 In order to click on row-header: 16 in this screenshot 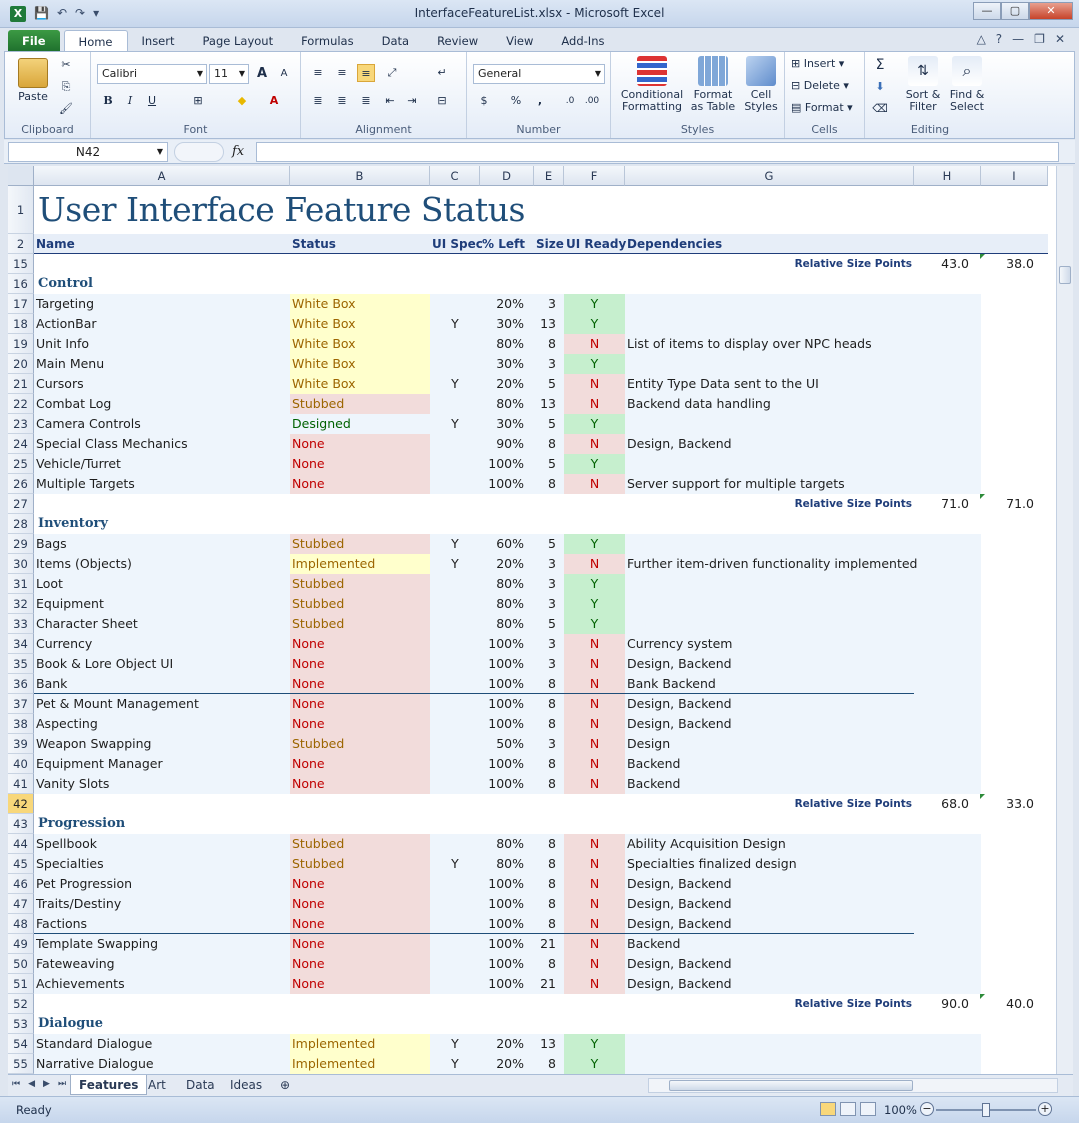, I will do `click(21, 284)`.